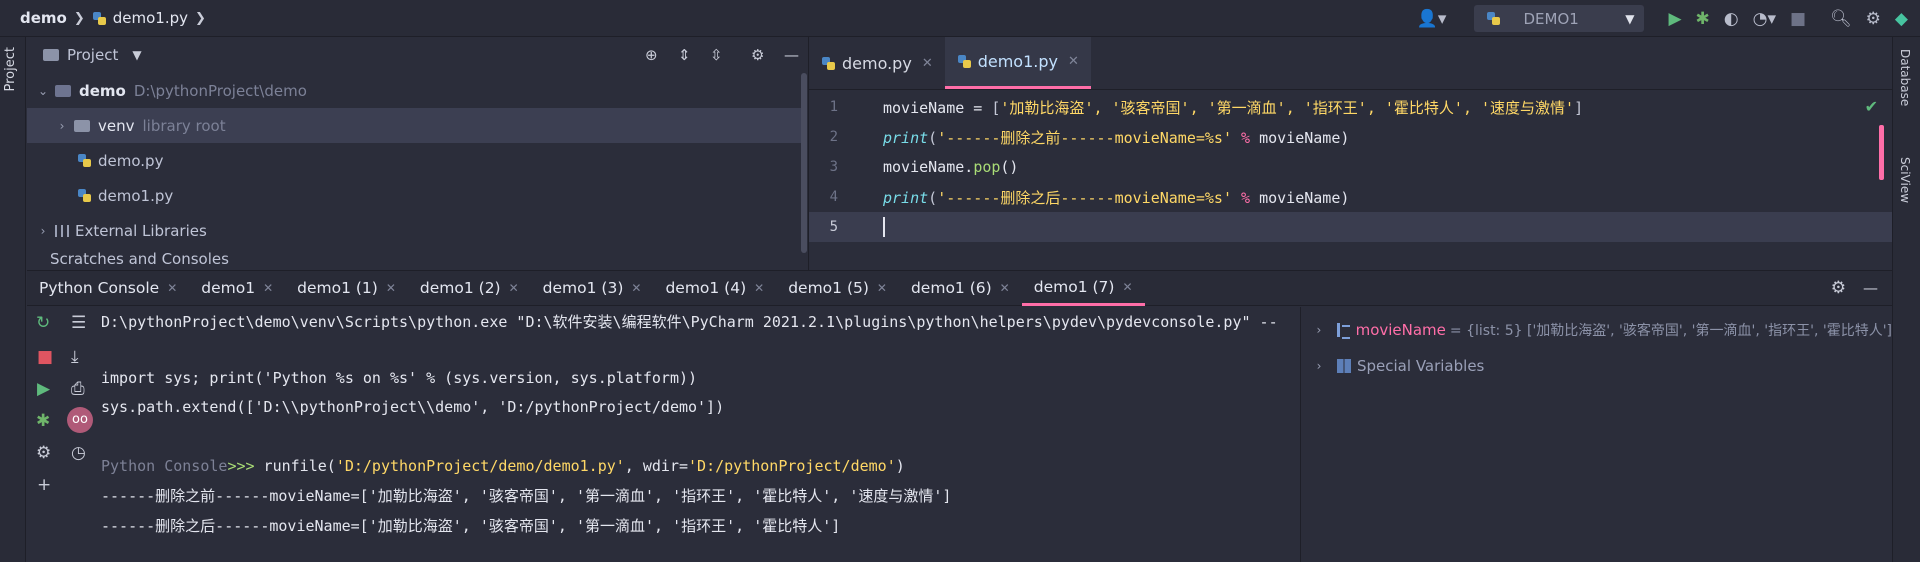 The width and height of the screenshot is (1920, 562). Describe the element at coordinates (136, 55) in the screenshot. I see `chevron-down-icon: ▼` at that location.